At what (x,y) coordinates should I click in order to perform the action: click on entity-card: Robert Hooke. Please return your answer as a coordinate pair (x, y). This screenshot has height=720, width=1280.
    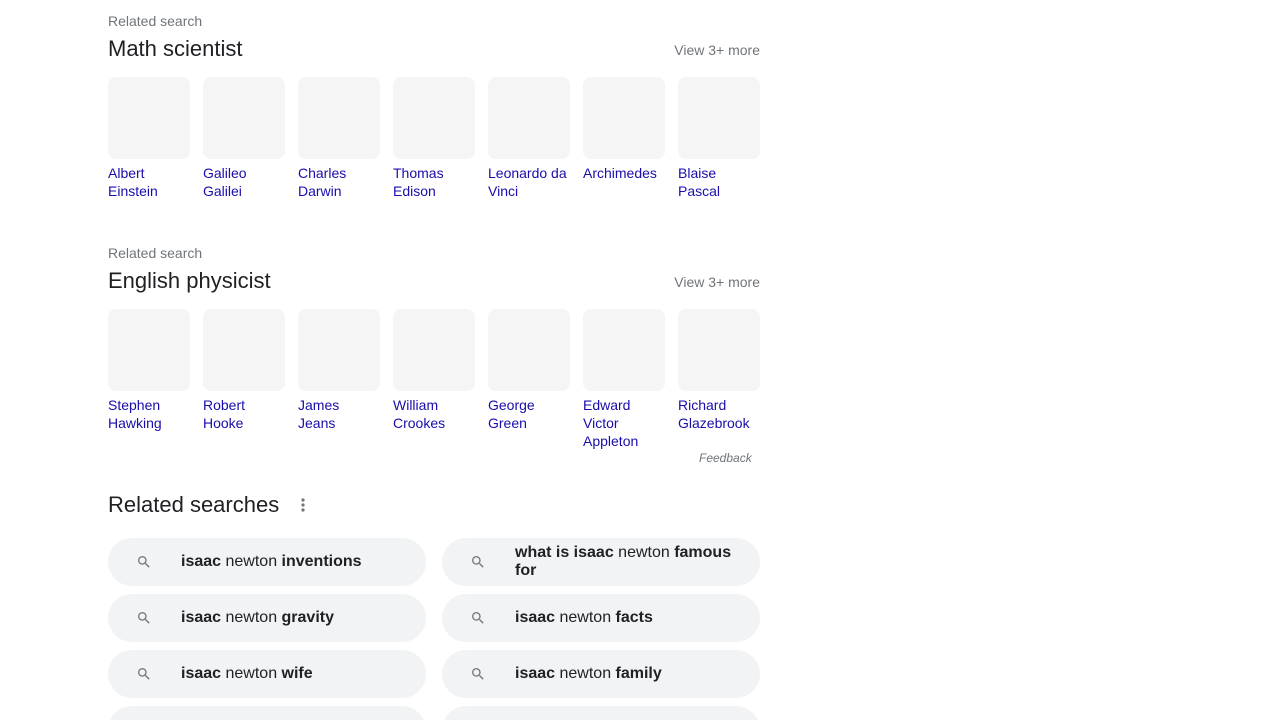
    Looking at the image, I should click on (244, 379).